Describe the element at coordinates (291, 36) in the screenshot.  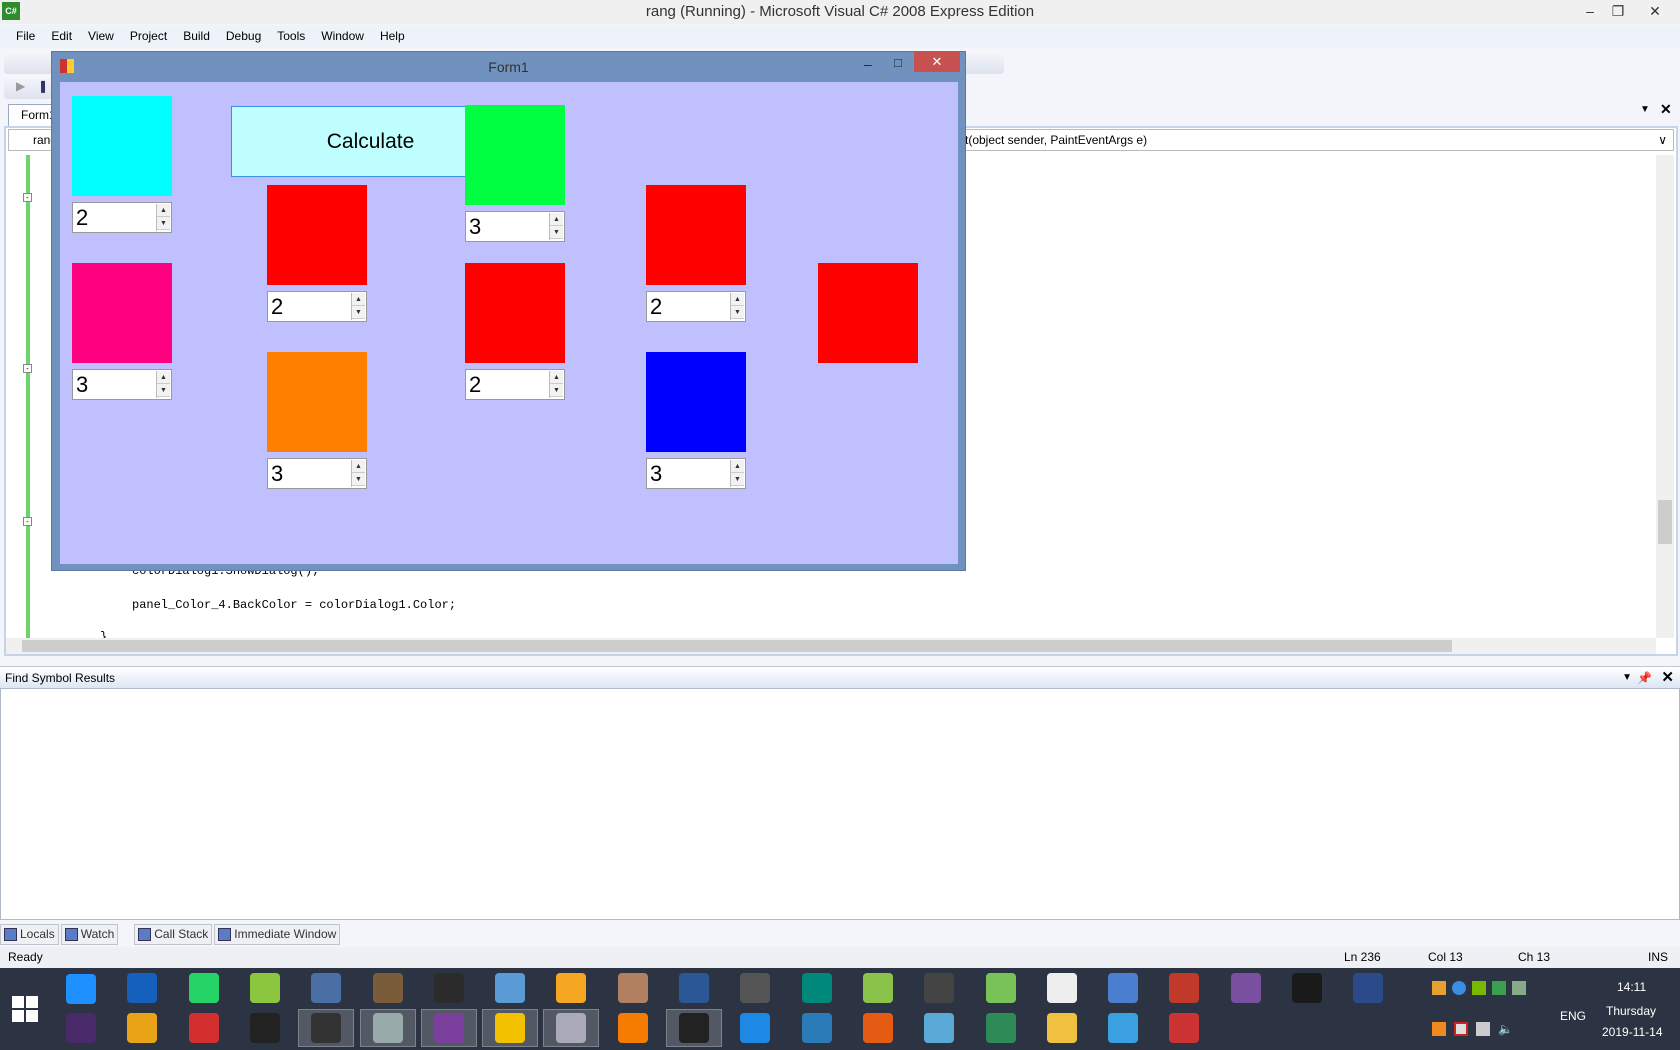
I see `menu-tools: Tools` at that location.